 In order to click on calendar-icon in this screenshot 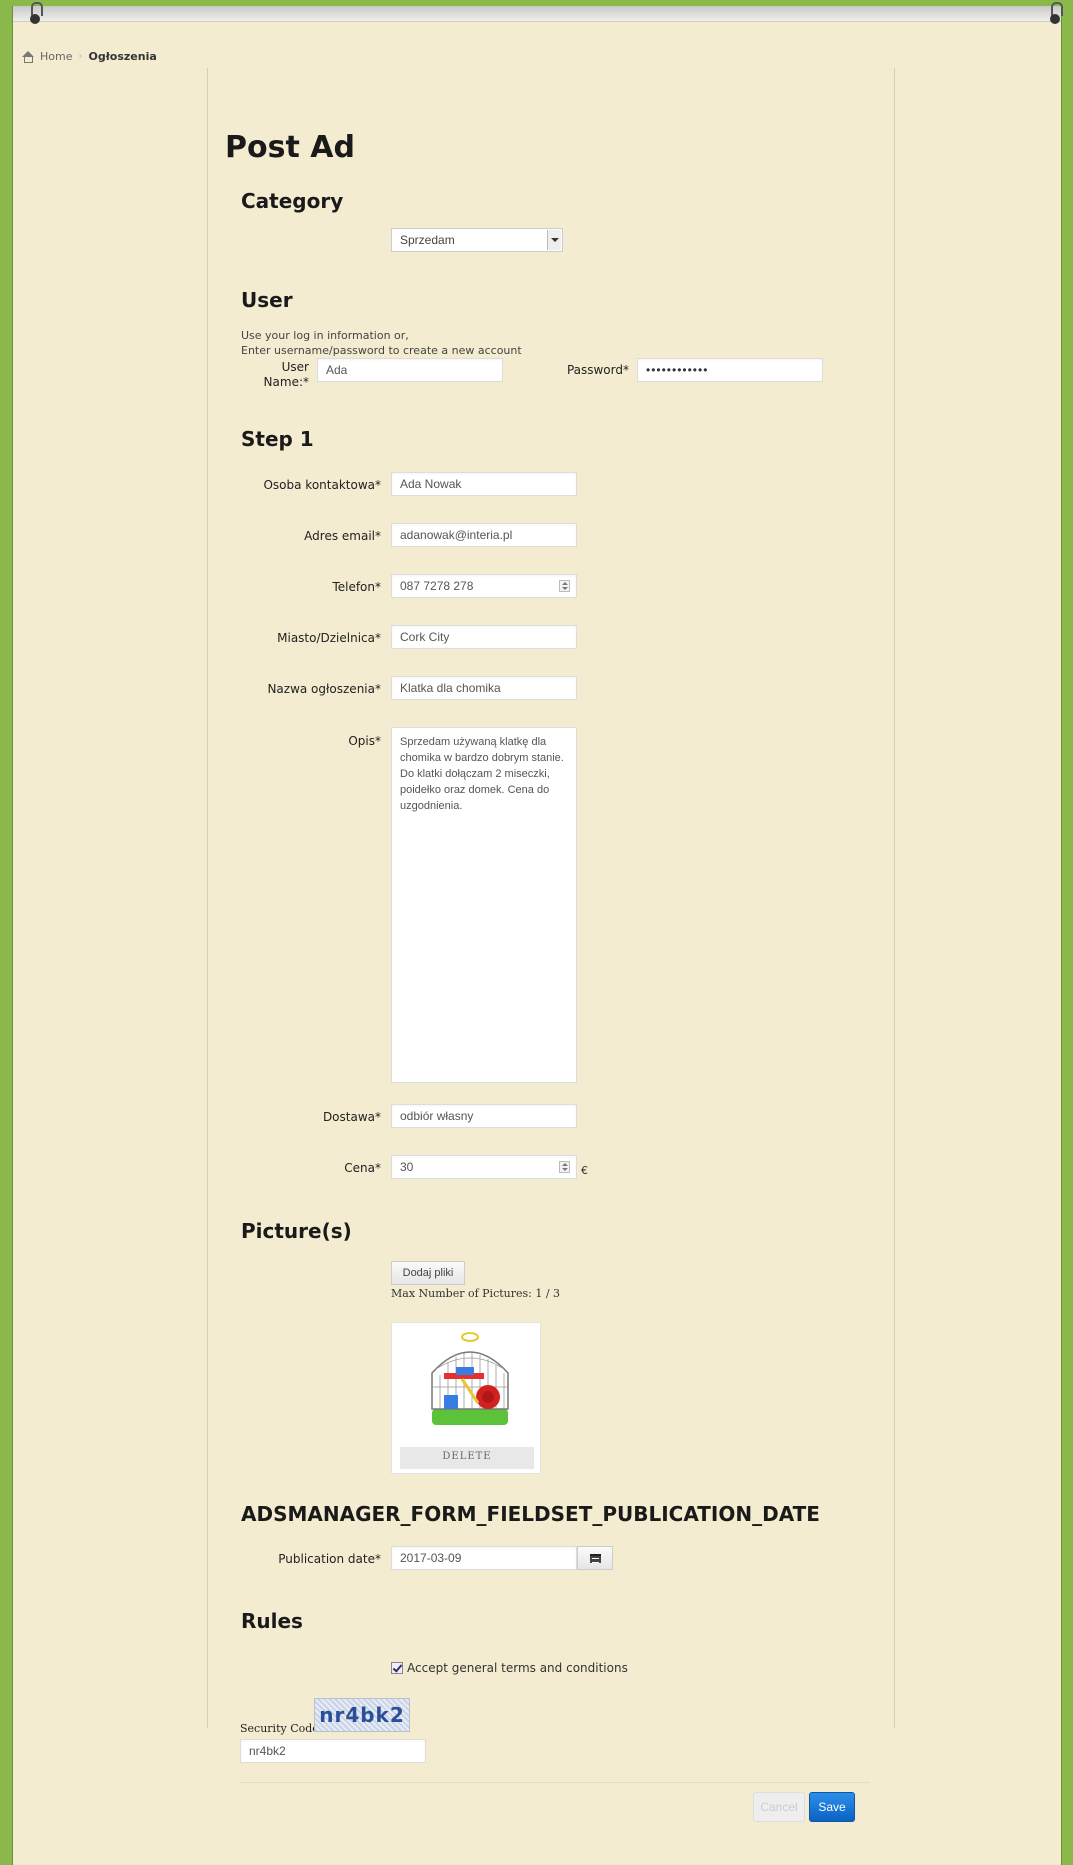, I will do `click(595, 1558)`.